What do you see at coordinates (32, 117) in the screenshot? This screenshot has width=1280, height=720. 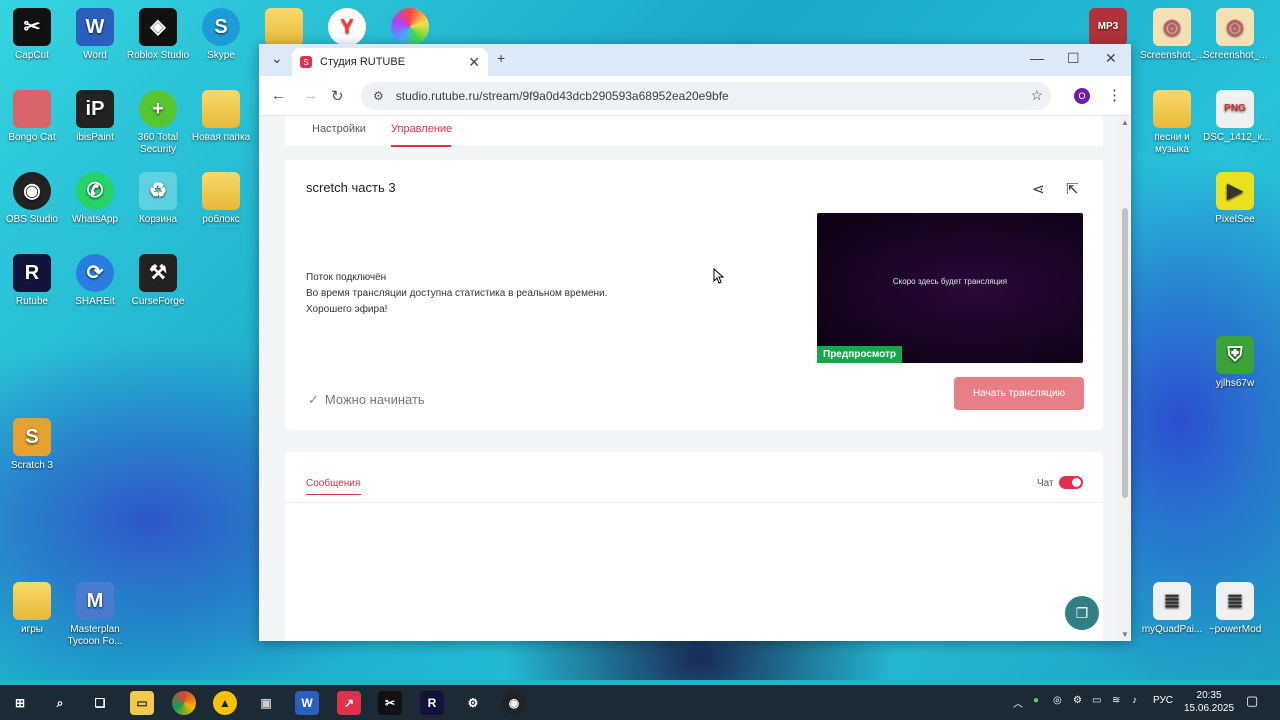 I see `desktop-icon-bongo-cat: Bongo Cat` at bounding box center [32, 117].